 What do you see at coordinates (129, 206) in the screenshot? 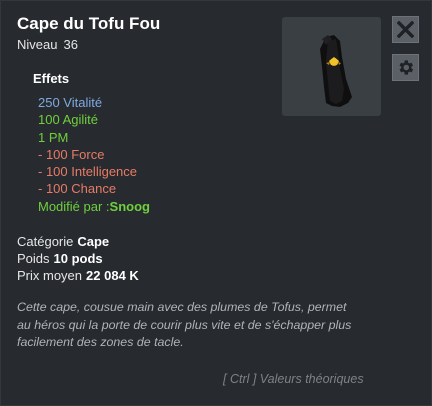
I see `modified-by-name: Snoog` at bounding box center [129, 206].